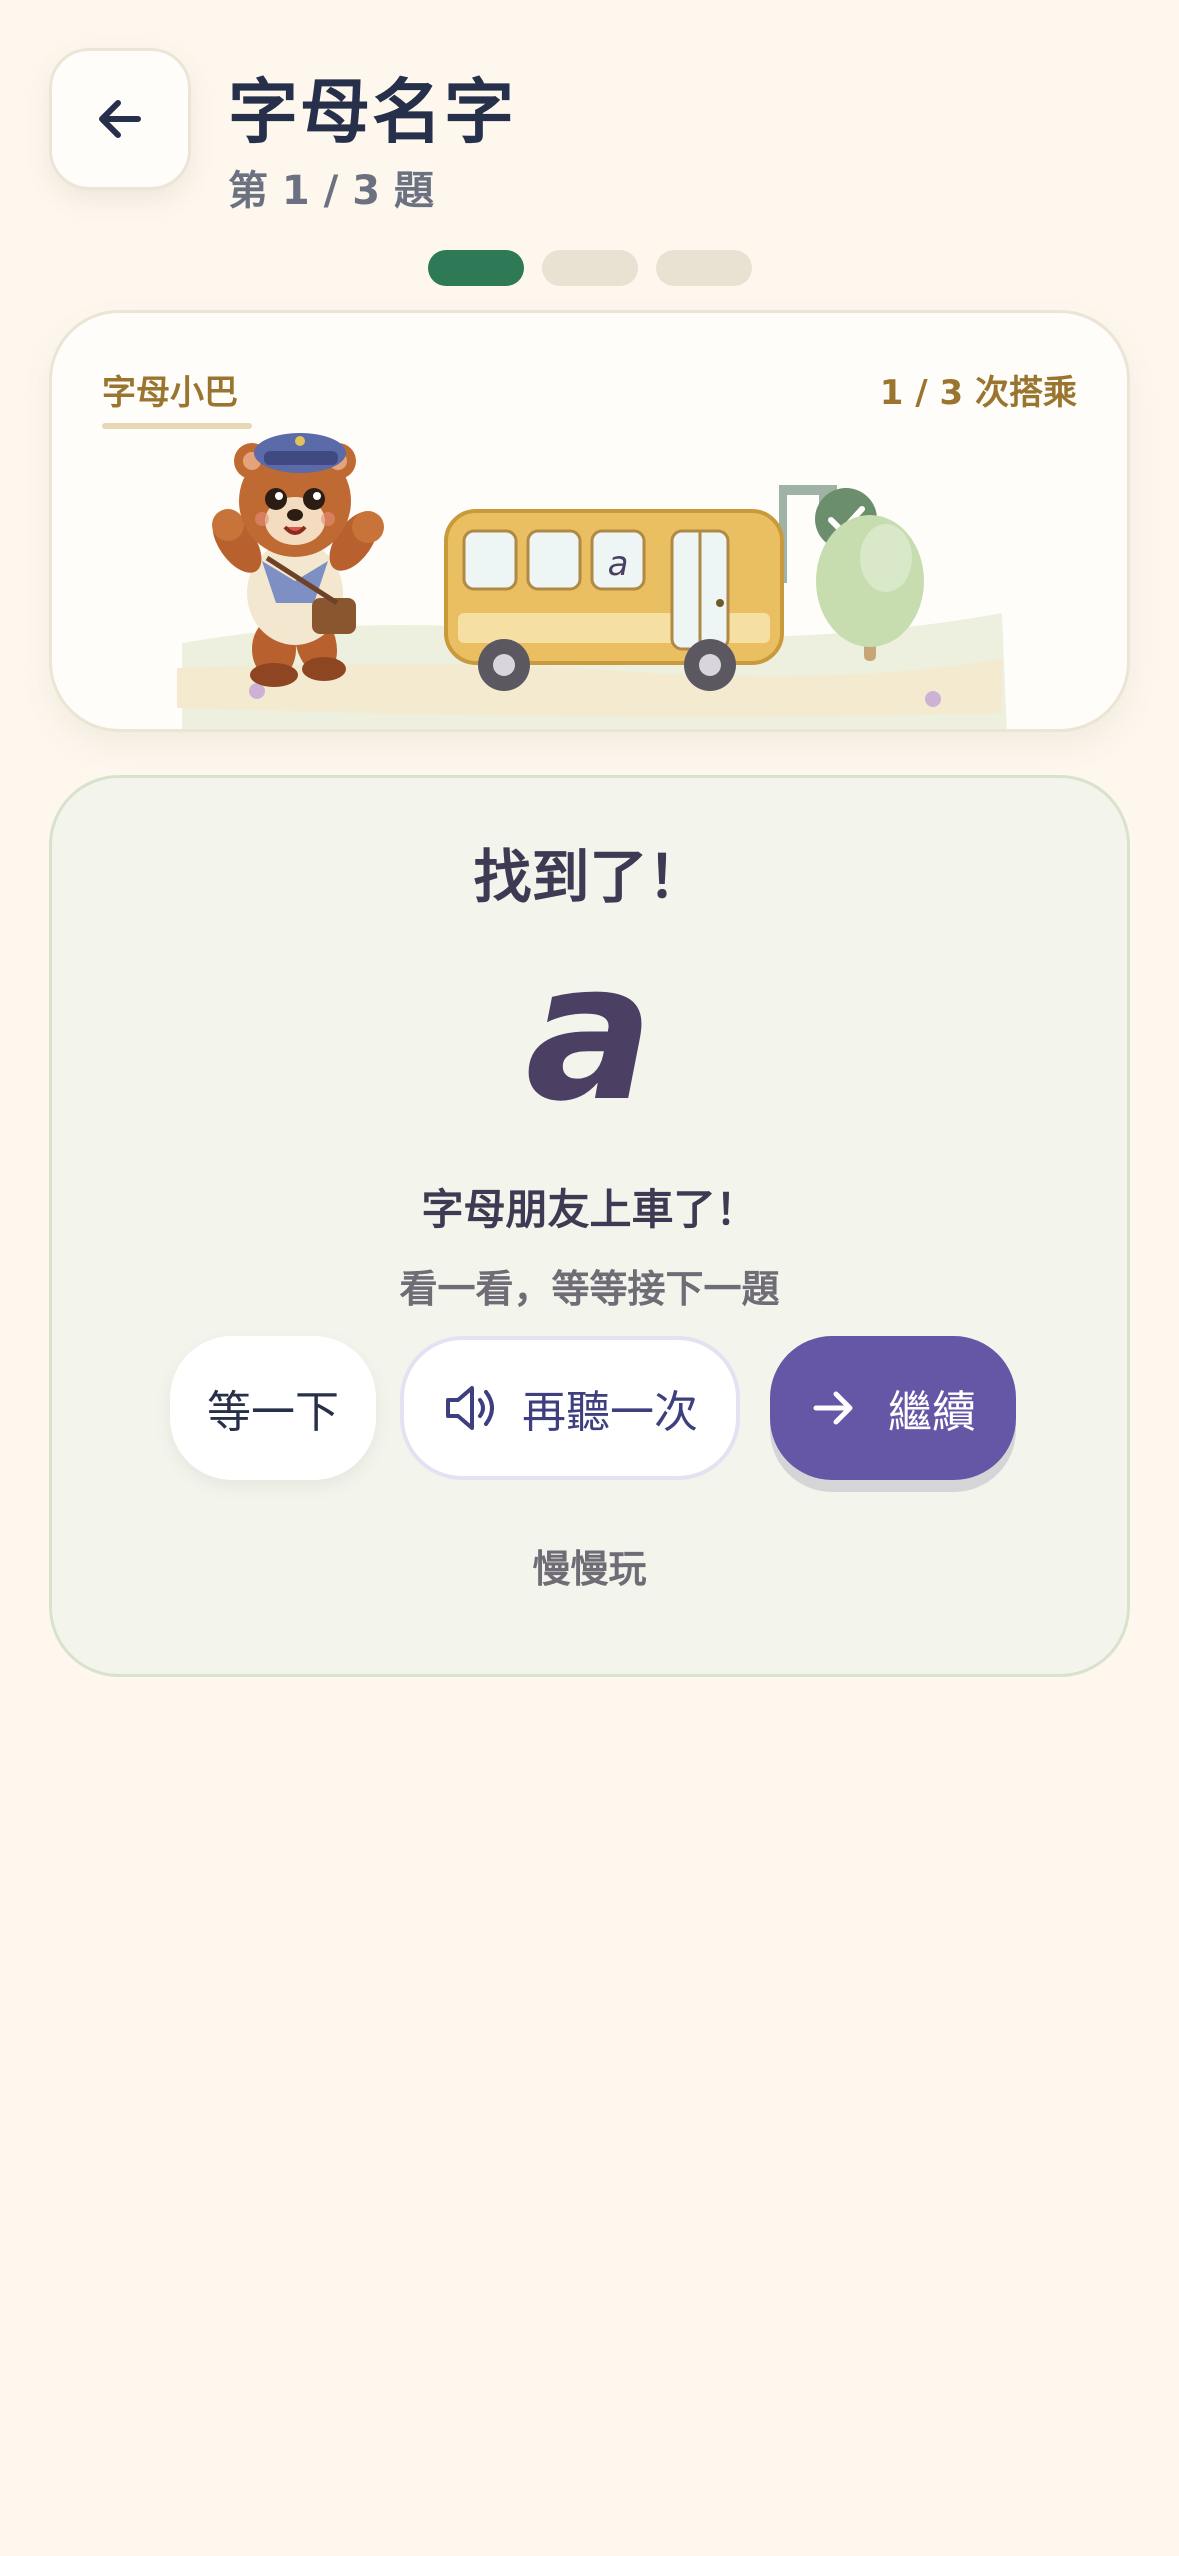 This screenshot has height=2556, width=1179. What do you see at coordinates (589, 1209) in the screenshot?
I see `result-message: 字母朋友上車了！` at bounding box center [589, 1209].